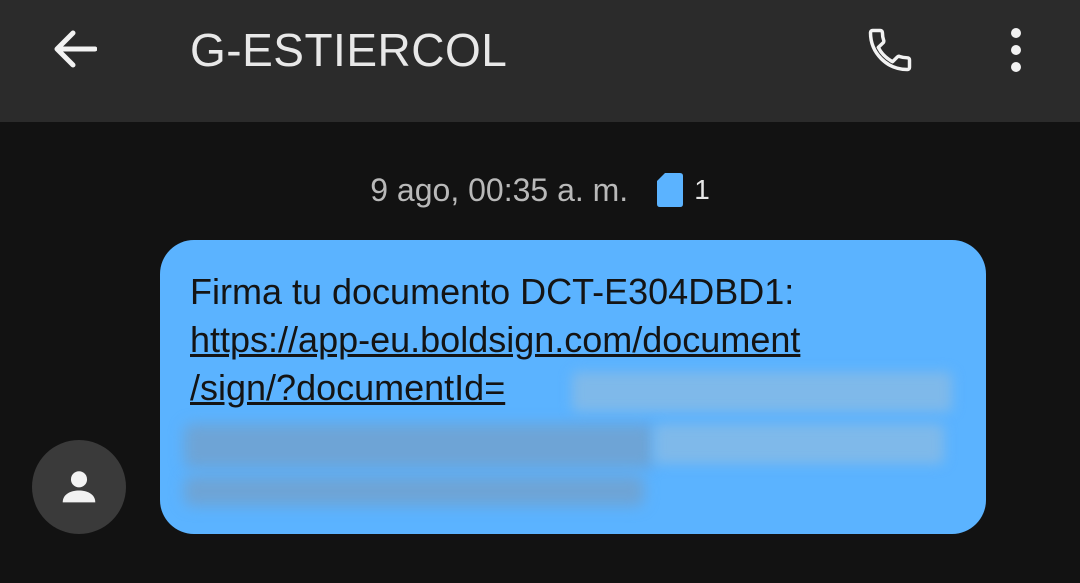  I want to click on sender-avatar, so click(79, 487).